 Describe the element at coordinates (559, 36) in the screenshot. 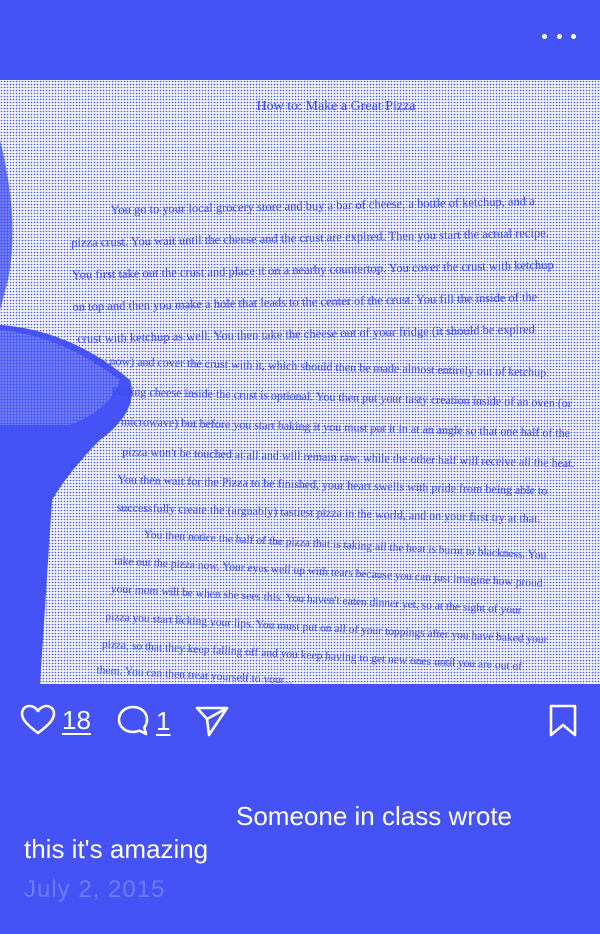

I see `more-options-icon` at that location.